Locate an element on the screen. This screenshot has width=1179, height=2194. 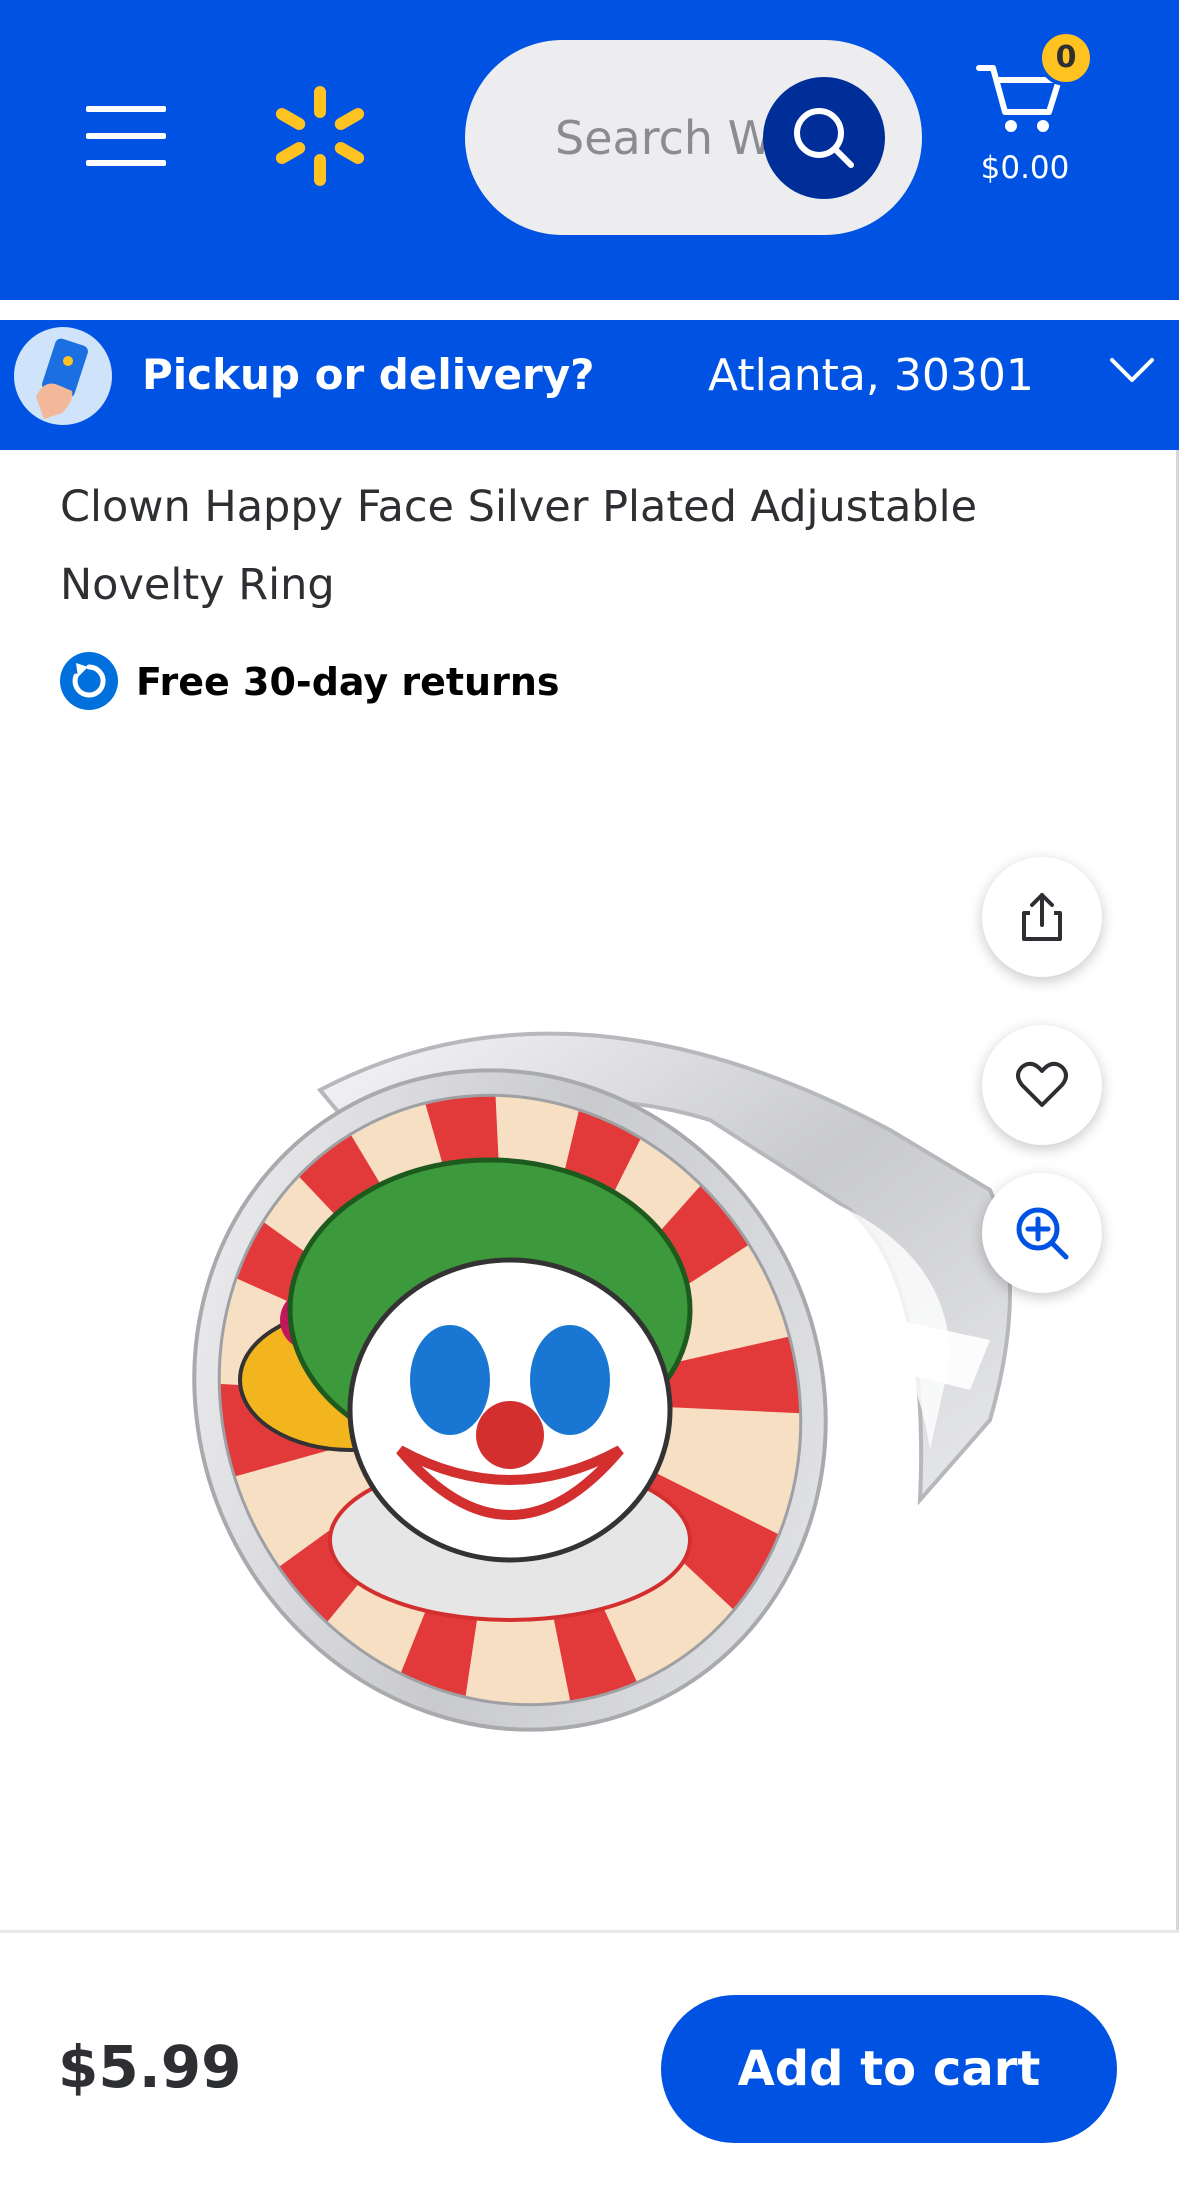
search-bar is located at coordinates (693, 137).